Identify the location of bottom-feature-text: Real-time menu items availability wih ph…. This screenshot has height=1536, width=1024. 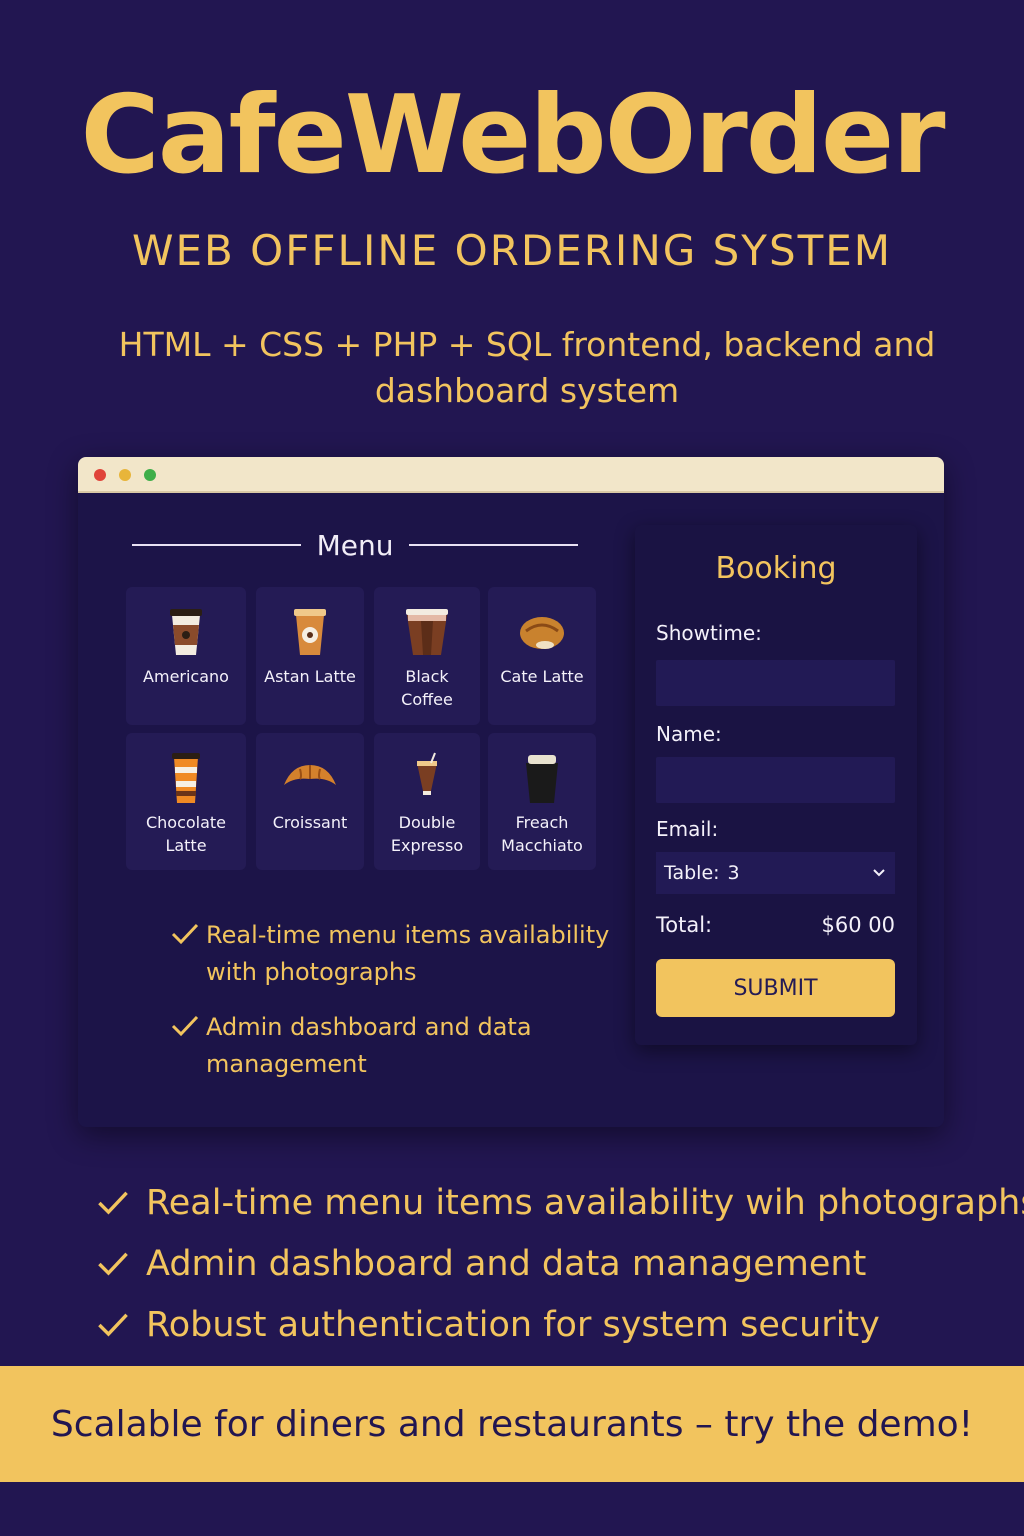
(585, 1203).